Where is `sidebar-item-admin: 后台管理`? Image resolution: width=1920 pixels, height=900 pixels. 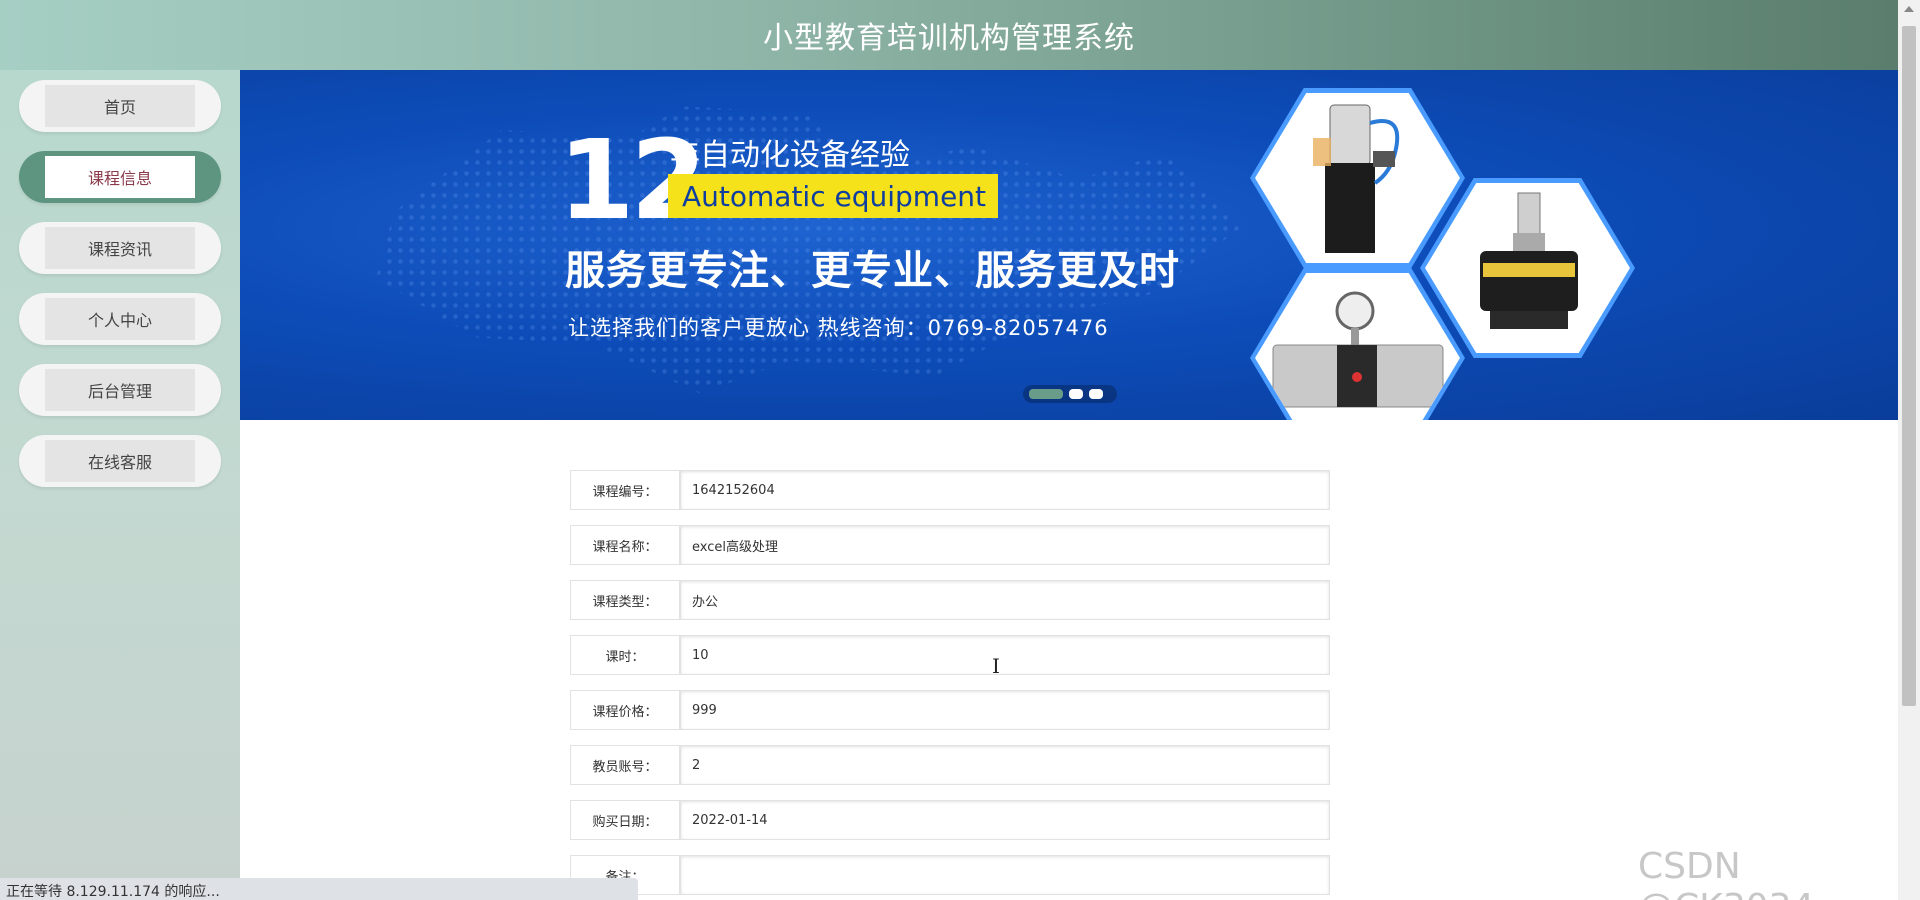
sidebar-item-admin: 后台管理 is located at coordinates (120, 390).